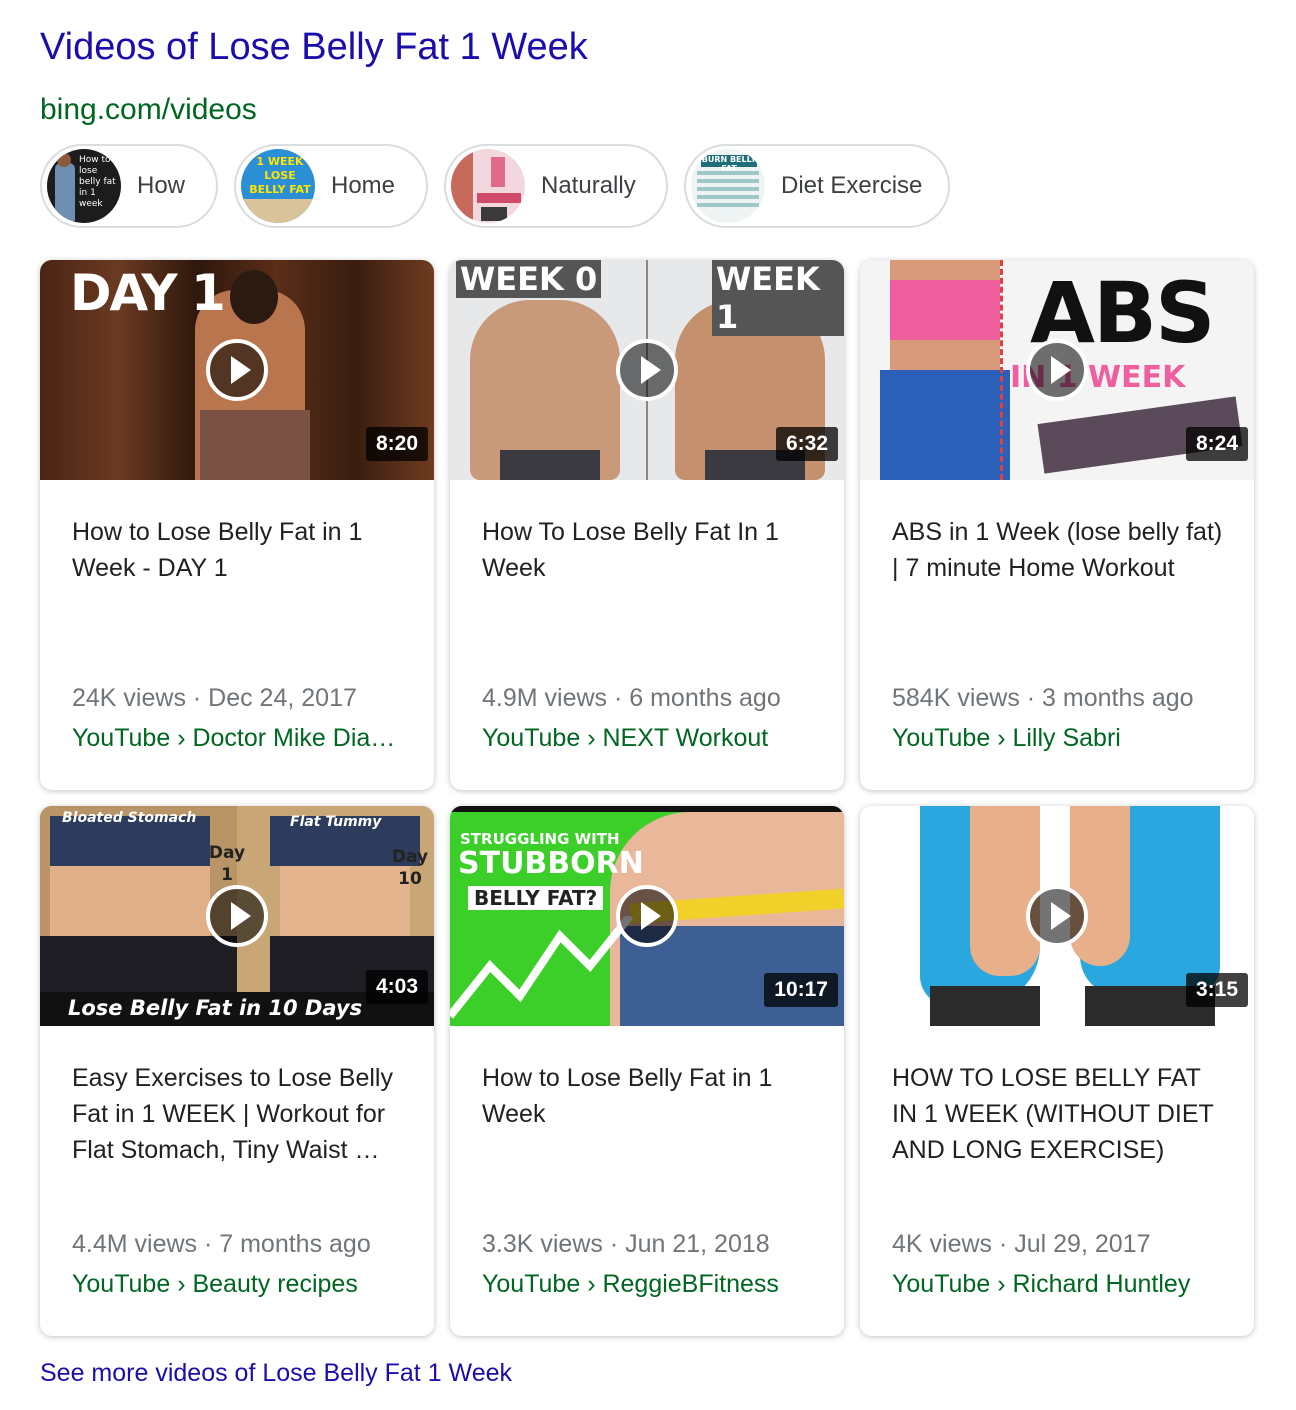 The height and width of the screenshot is (1410, 1296). Describe the element at coordinates (396, 987) in the screenshot. I see `duration-badge: 4:03` at that location.